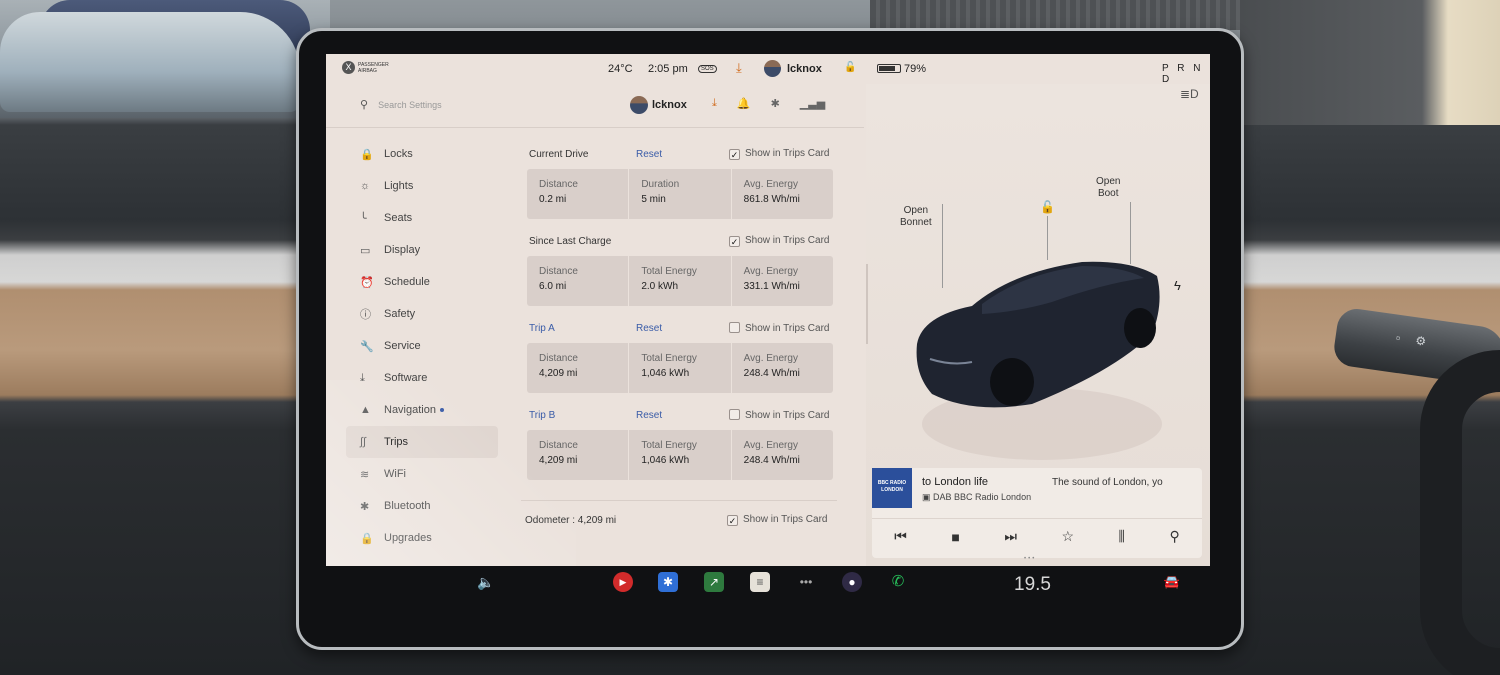 This screenshot has width=1500, height=675. I want to click on media-controls: ⏮ ■ ⏭ ☆ ⫼ ⚲, so click(1037, 536).